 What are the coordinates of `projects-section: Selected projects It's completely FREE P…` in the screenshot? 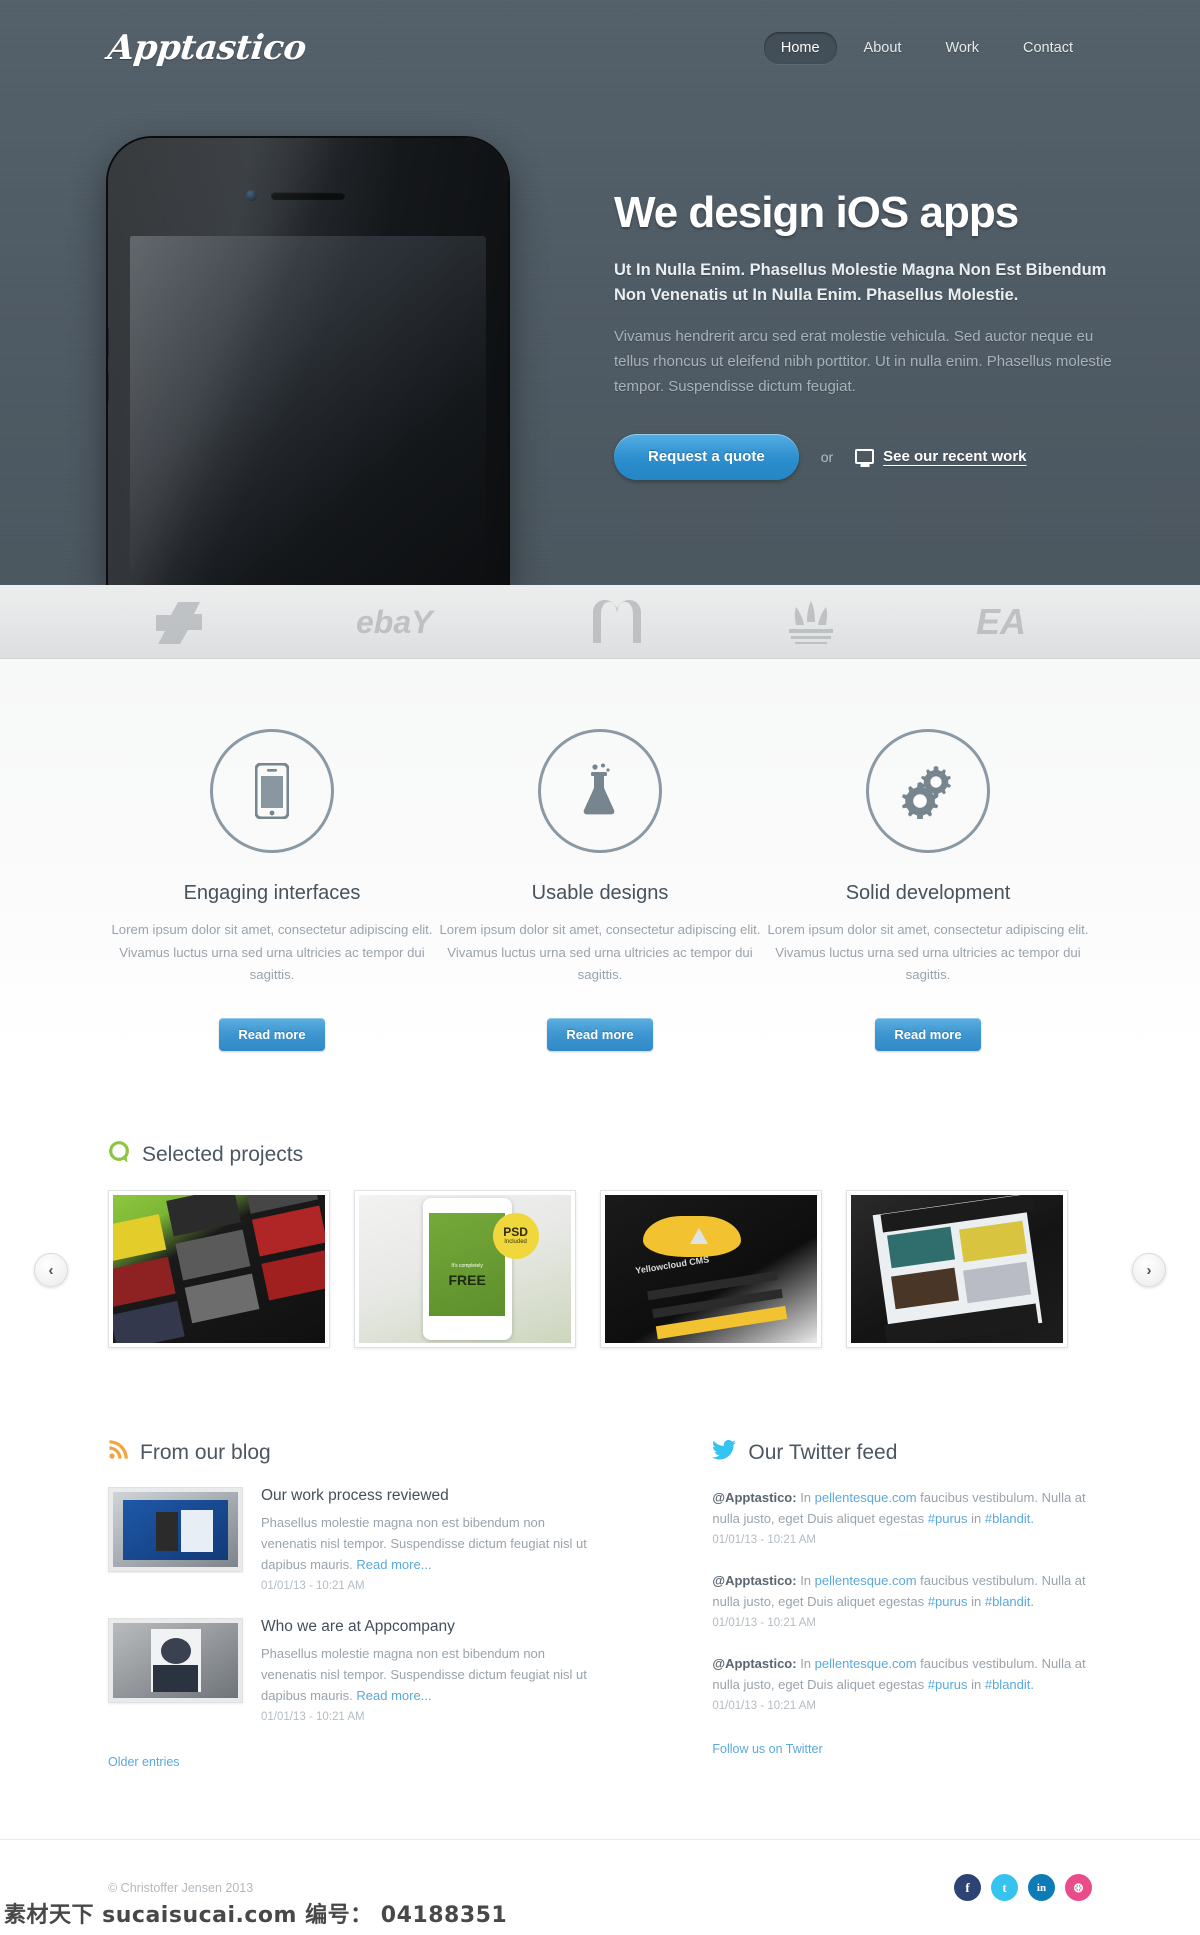 It's located at (600, 1245).